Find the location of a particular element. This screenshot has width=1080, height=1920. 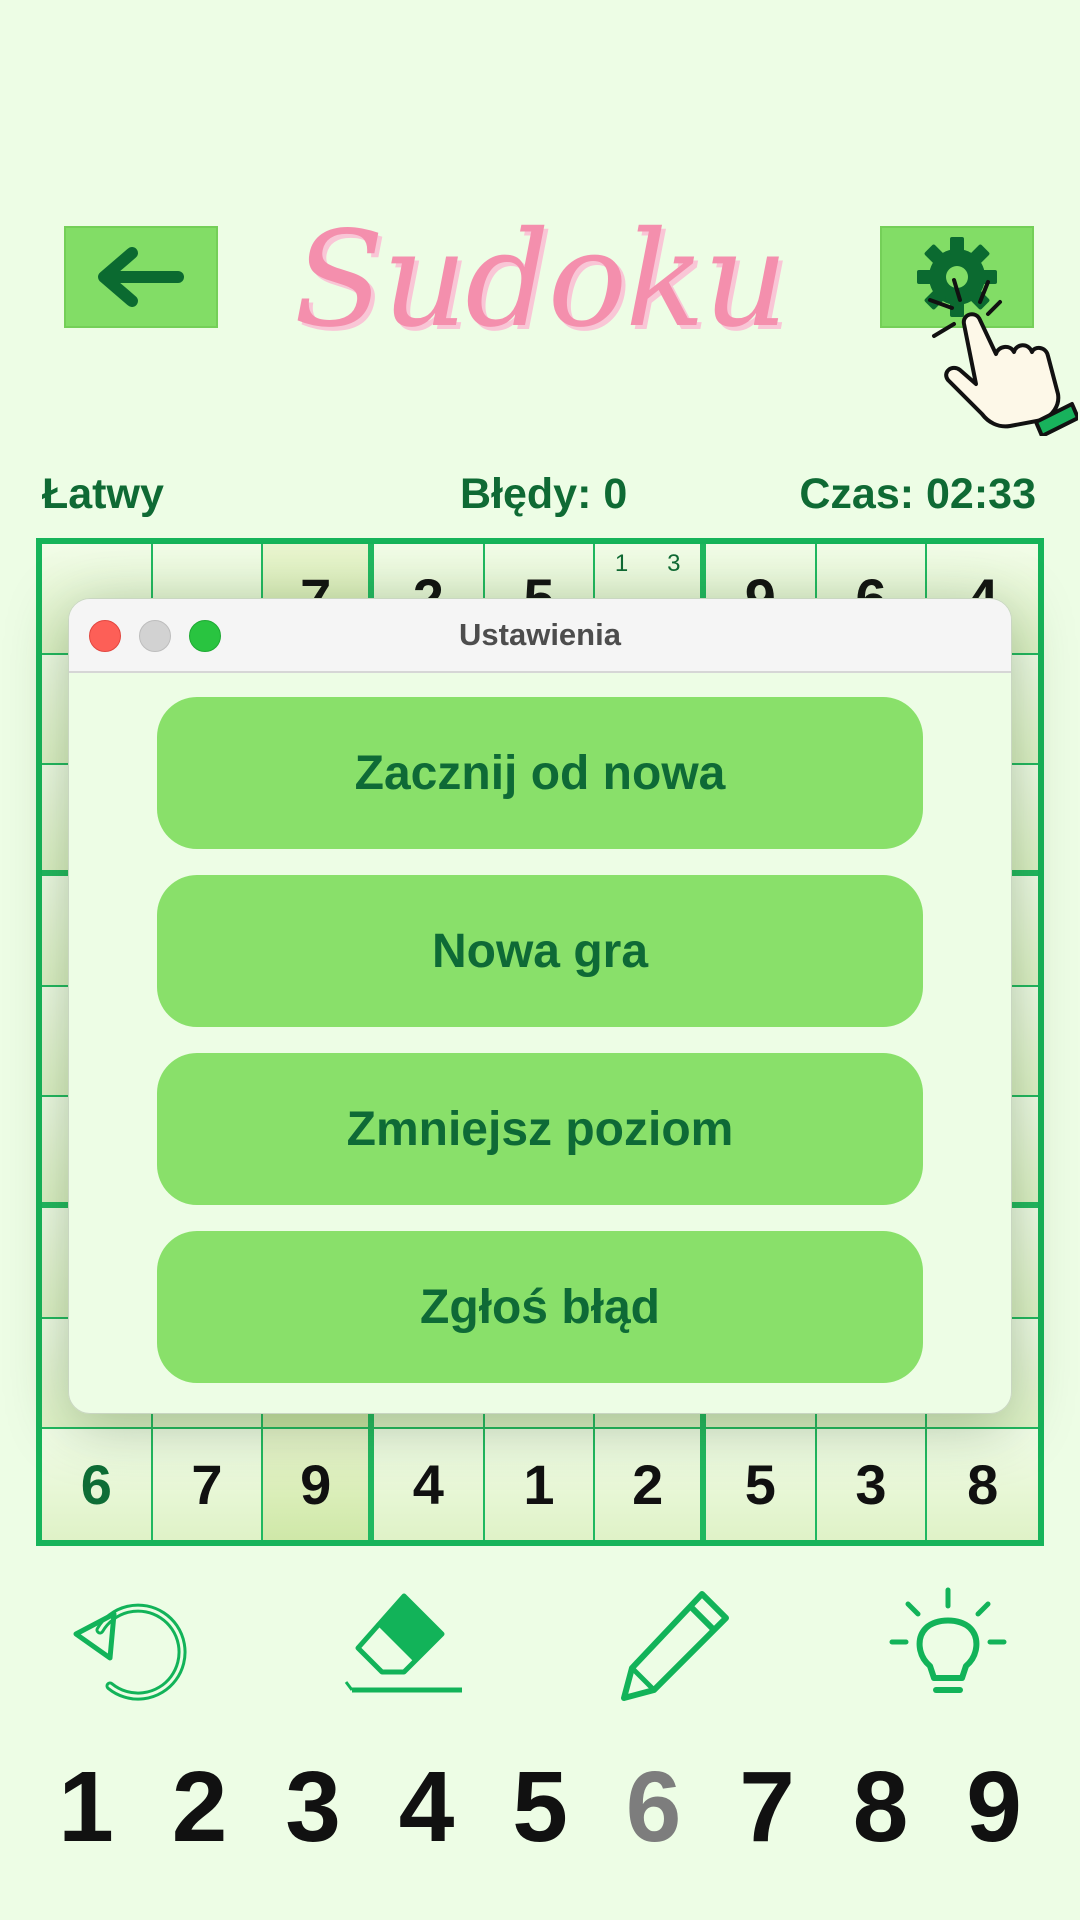

eraser-icon is located at coordinates (403, 1643).